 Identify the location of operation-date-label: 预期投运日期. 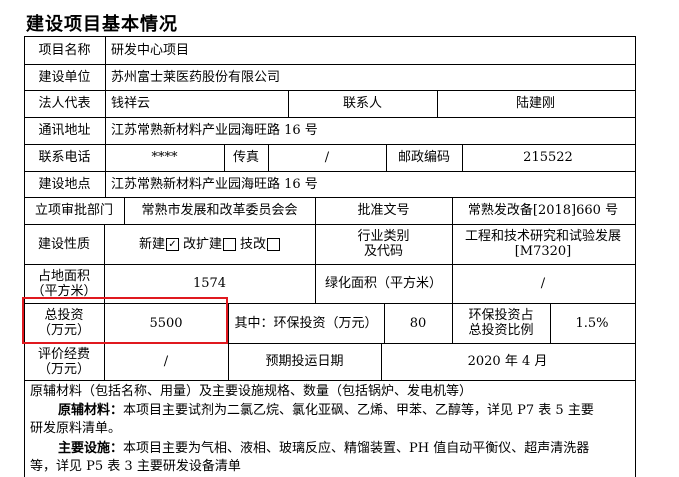
(304, 361).